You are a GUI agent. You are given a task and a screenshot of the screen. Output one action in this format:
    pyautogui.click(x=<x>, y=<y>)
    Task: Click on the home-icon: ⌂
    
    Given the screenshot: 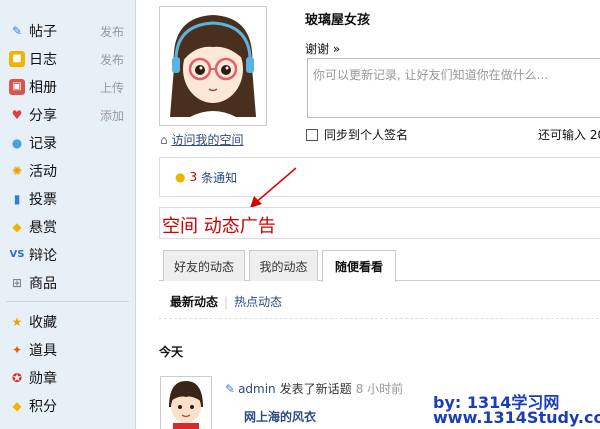 What is the action you would take?
    pyautogui.click(x=164, y=140)
    